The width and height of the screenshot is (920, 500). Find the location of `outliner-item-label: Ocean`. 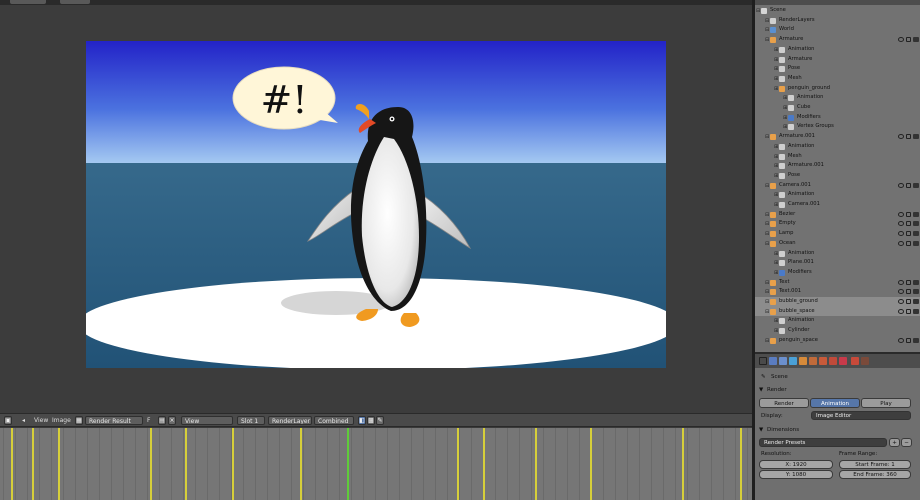

outliner-item-label: Ocean is located at coordinates (787, 244).